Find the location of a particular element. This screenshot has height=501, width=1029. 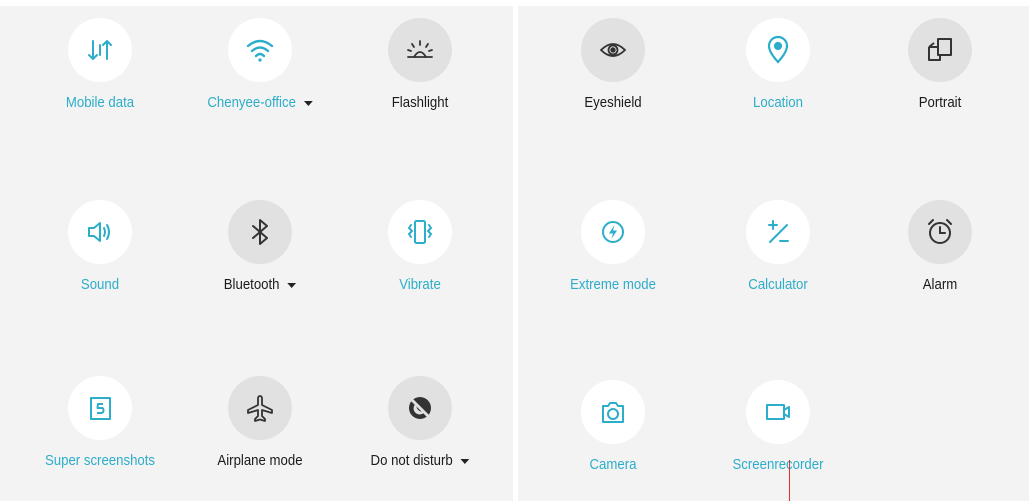

tile-label: Location is located at coordinates (778, 102).